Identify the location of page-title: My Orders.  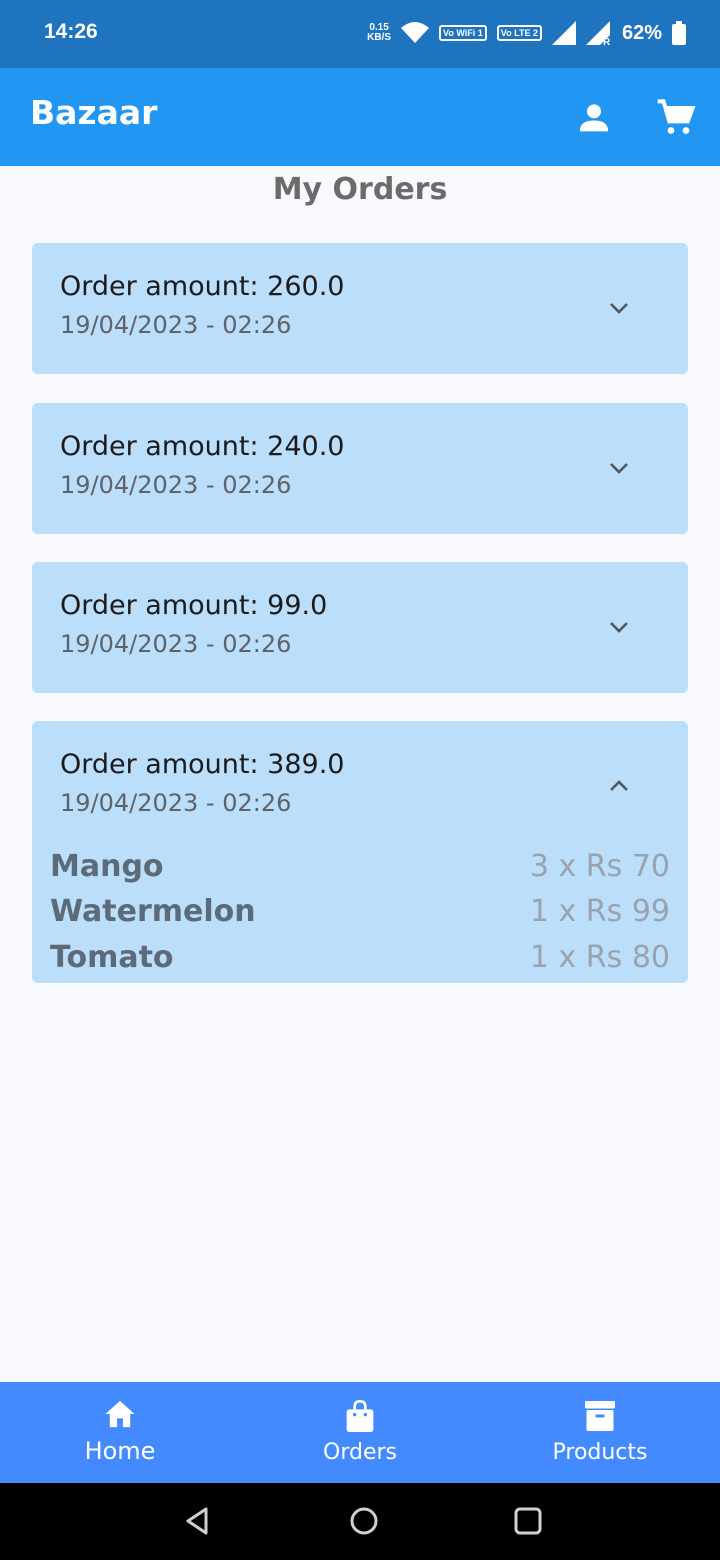
(360, 189).